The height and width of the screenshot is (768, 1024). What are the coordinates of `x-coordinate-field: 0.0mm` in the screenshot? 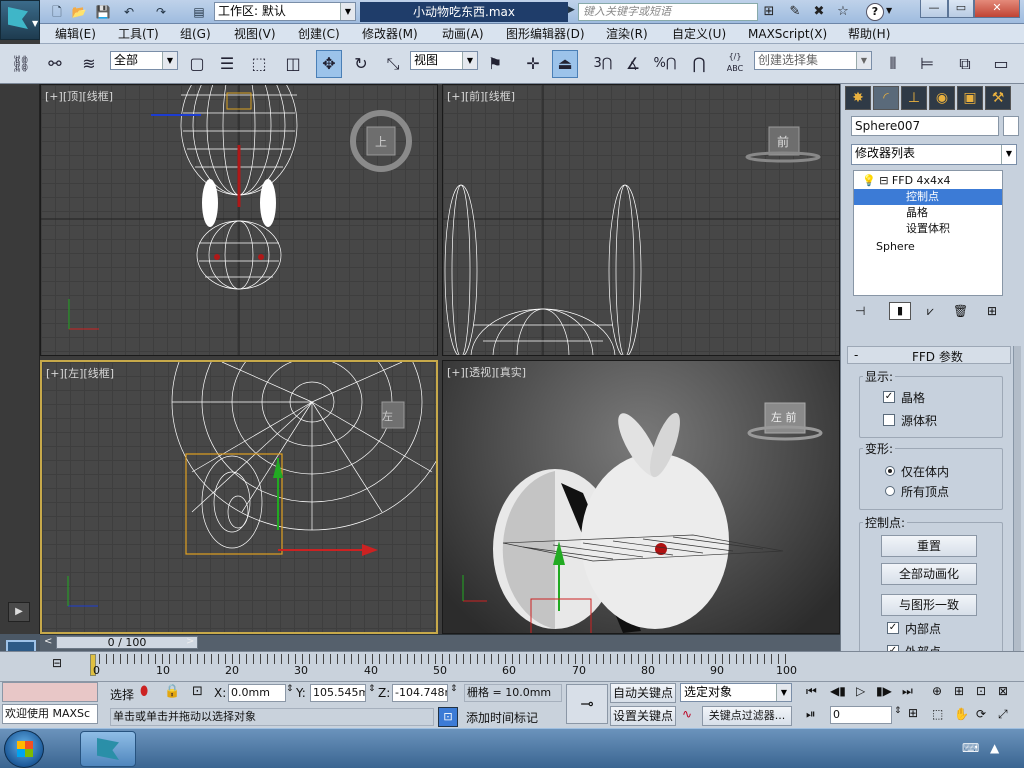 It's located at (257, 693).